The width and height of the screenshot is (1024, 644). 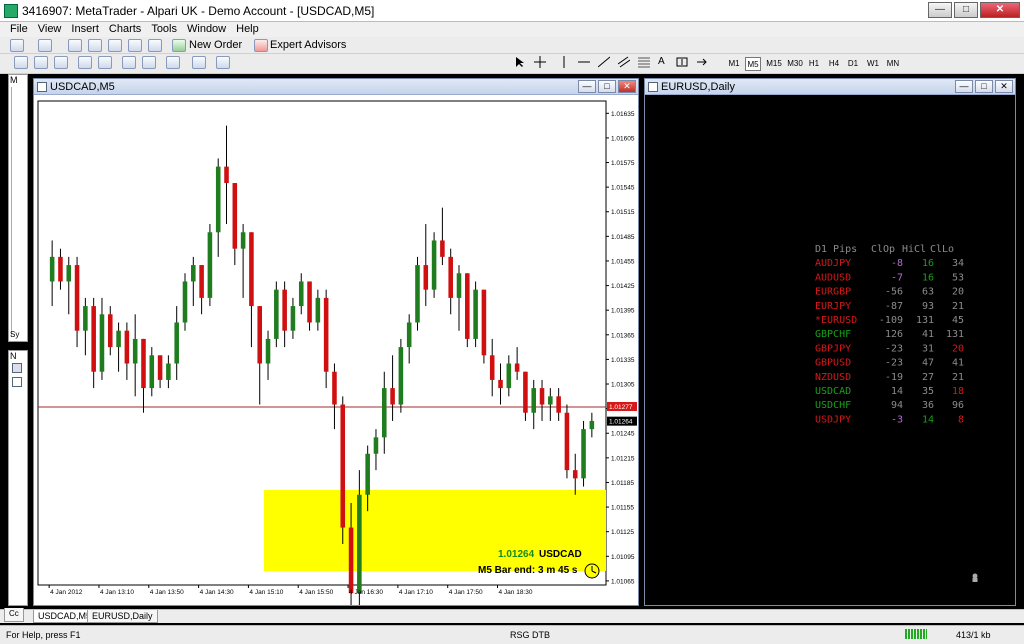 What do you see at coordinates (223, 62) in the screenshot?
I see `templates-icon` at bounding box center [223, 62].